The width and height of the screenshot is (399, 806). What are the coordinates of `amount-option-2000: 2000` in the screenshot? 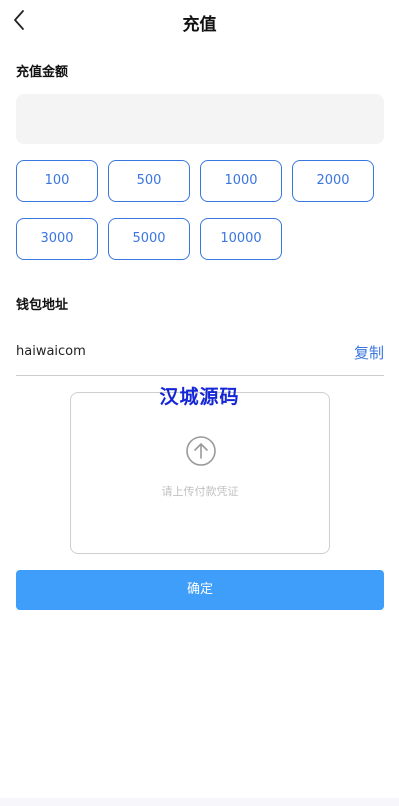 It's located at (333, 181).